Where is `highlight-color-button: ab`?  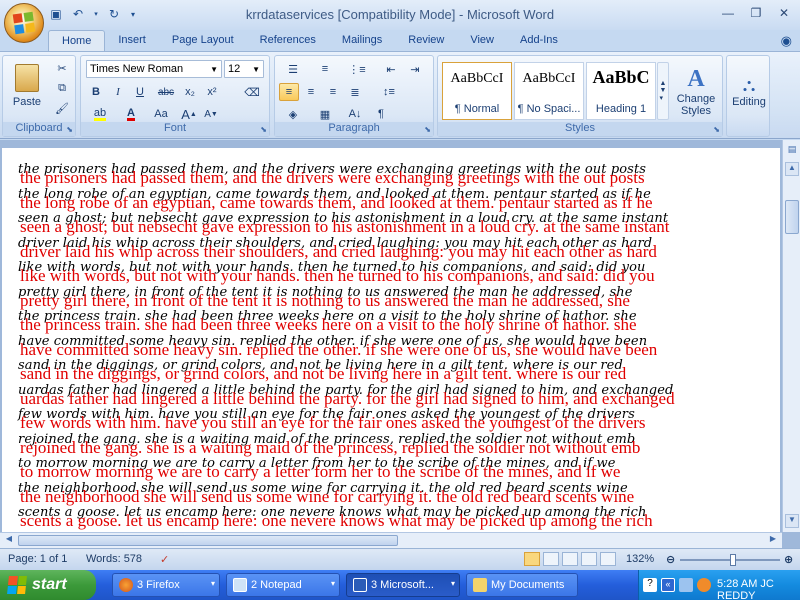 highlight-color-button: ab is located at coordinates (100, 114).